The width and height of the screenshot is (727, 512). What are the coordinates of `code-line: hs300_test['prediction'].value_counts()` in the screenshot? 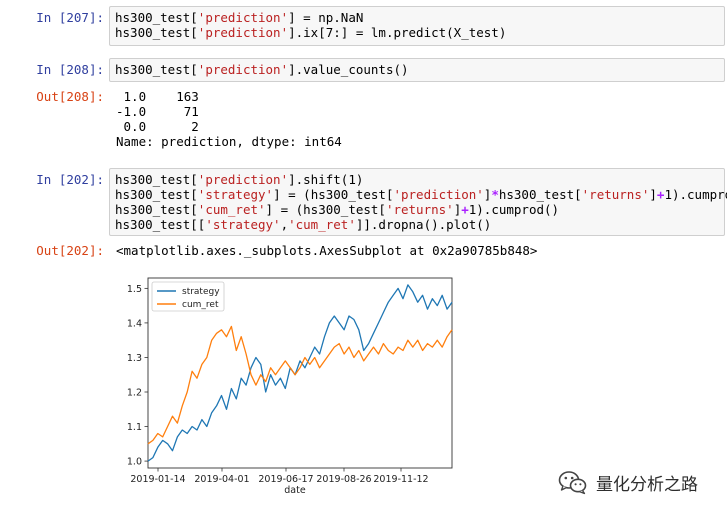 It's located at (417, 69).